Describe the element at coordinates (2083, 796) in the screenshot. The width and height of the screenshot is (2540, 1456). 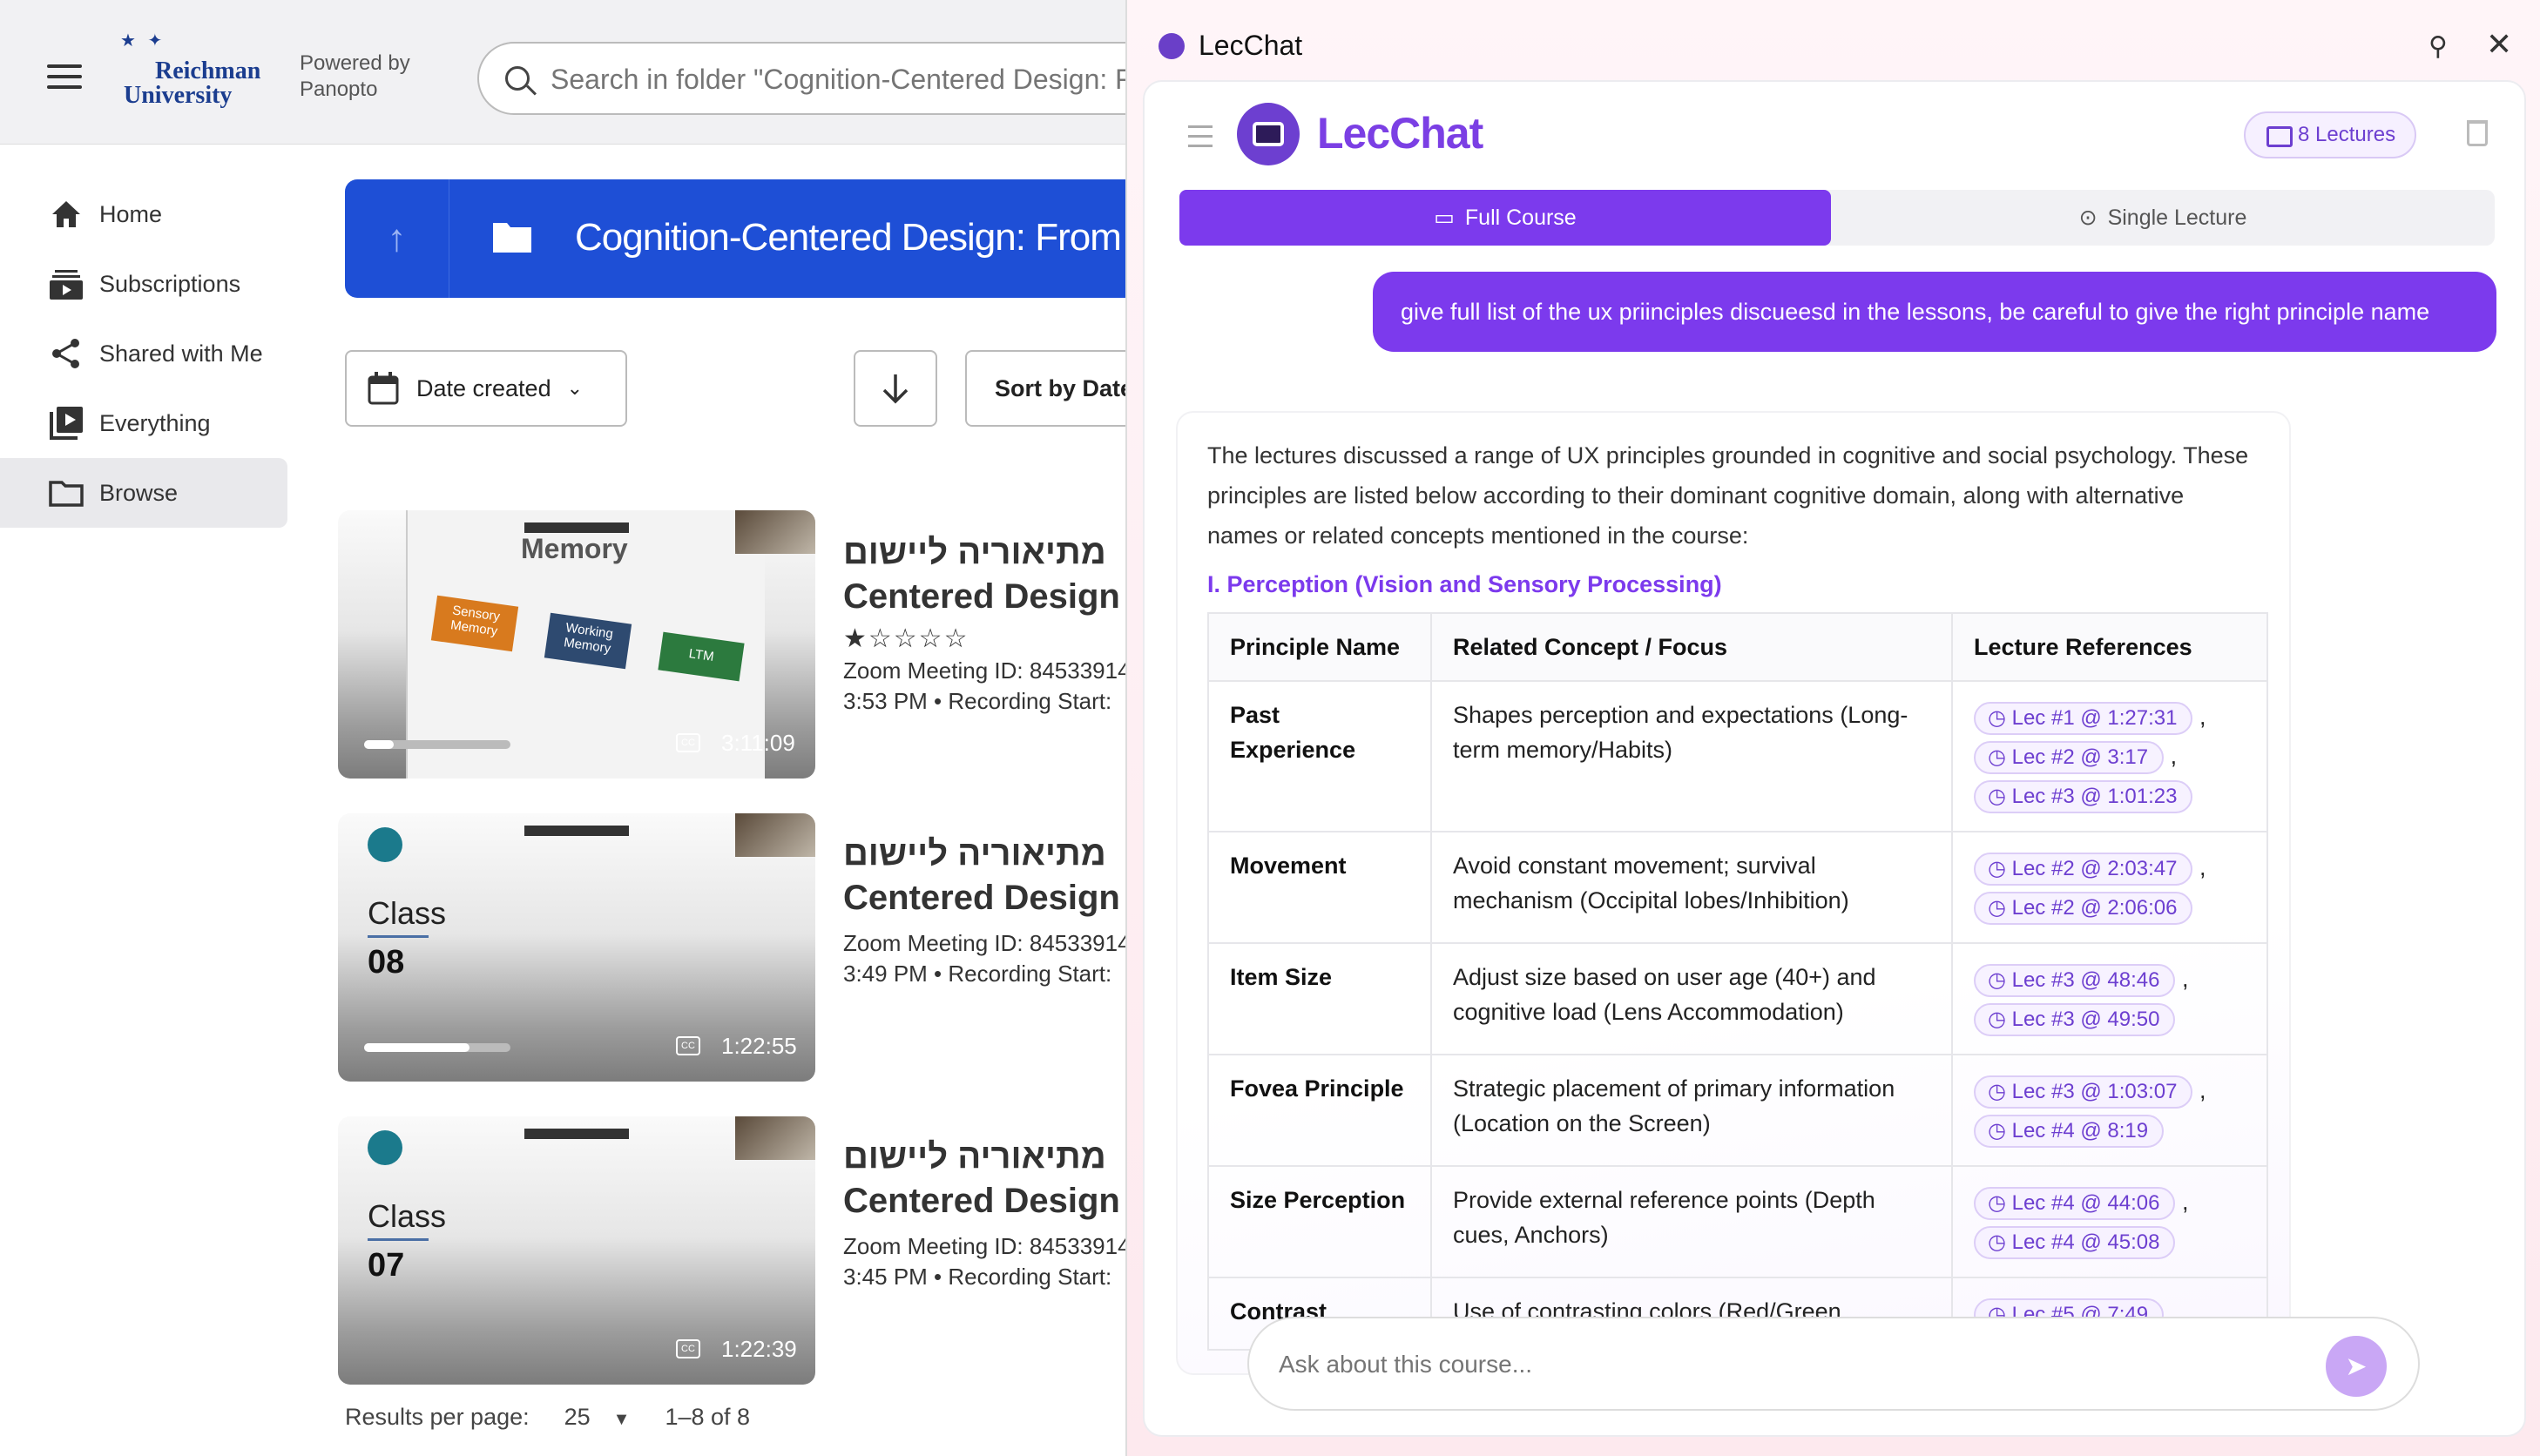
I see `lecture-ref-chip: Lec #3 @ 1:01:23` at that location.